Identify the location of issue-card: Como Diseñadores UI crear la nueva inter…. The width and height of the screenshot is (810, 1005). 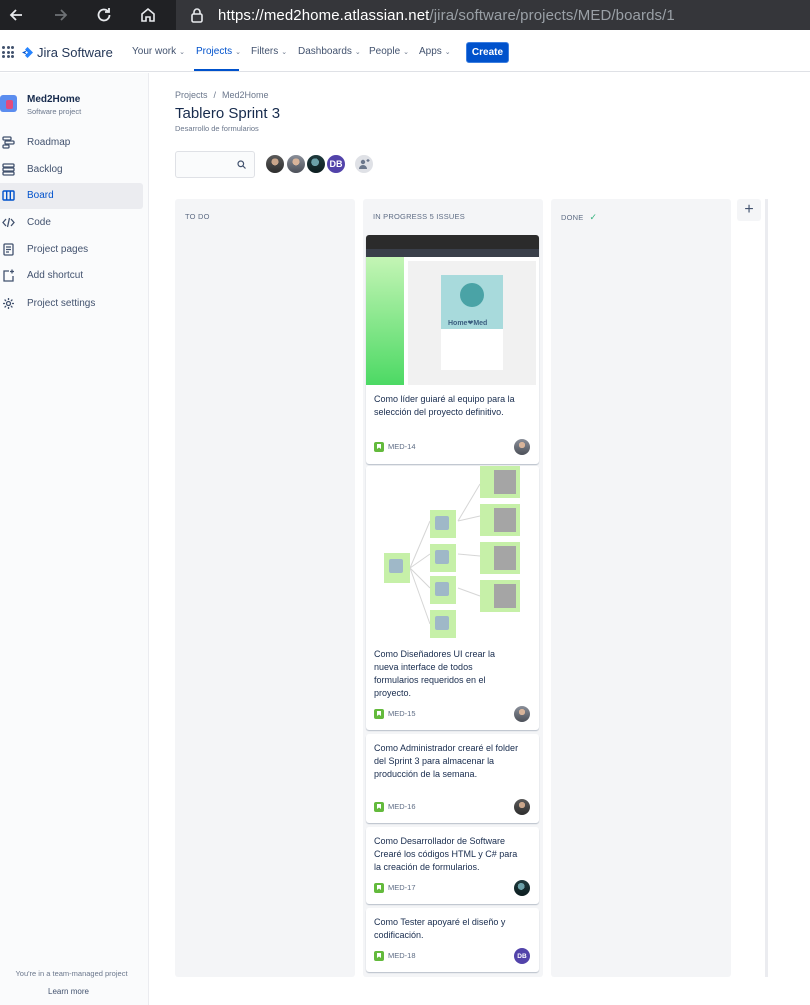
(452, 598).